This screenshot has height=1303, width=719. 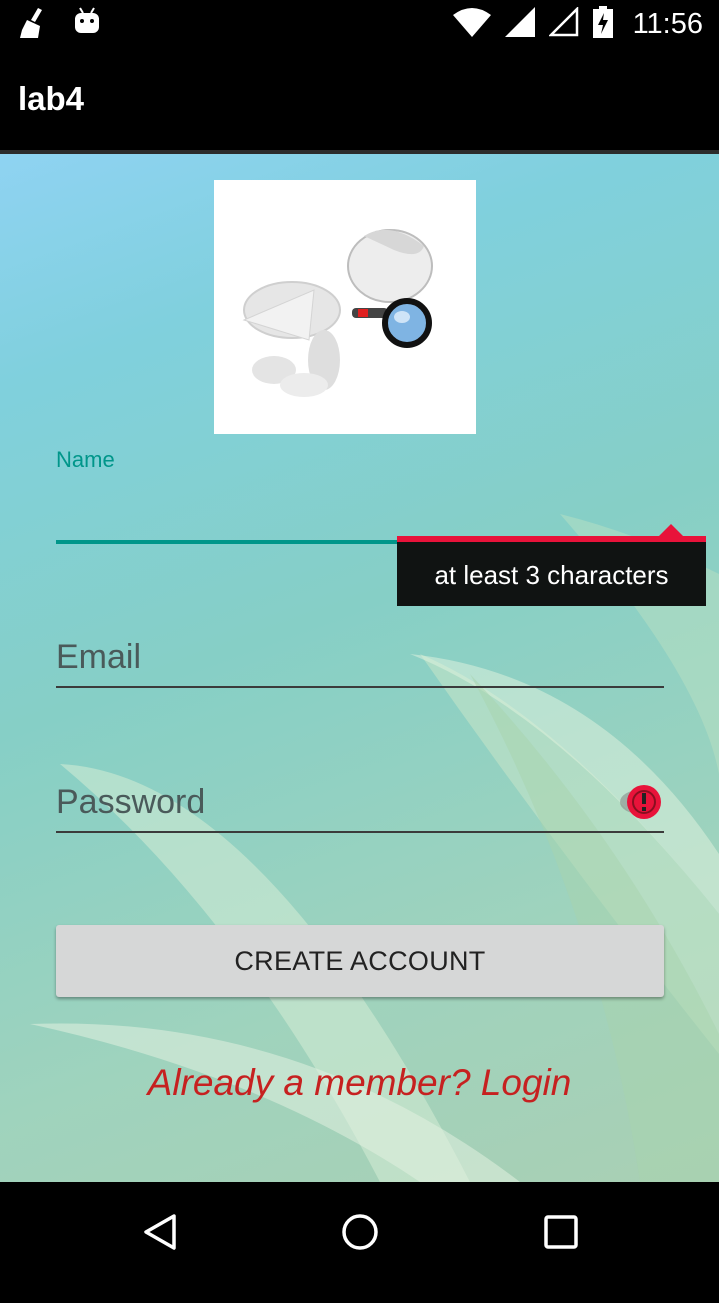 What do you see at coordinates (641, 804) in the screenshot?
I see `password-error-icon` at bounding box center [641, 804].